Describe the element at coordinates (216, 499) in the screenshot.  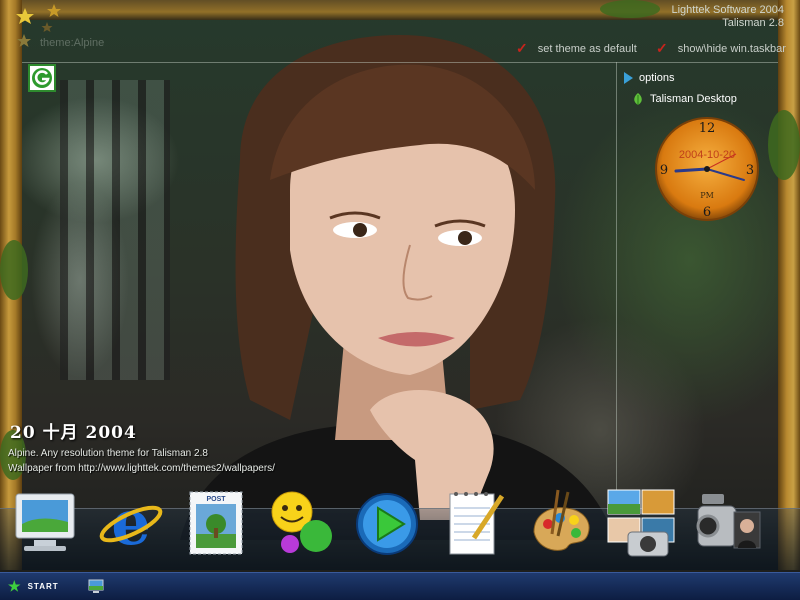
I see `svg-text: POST` at that location.